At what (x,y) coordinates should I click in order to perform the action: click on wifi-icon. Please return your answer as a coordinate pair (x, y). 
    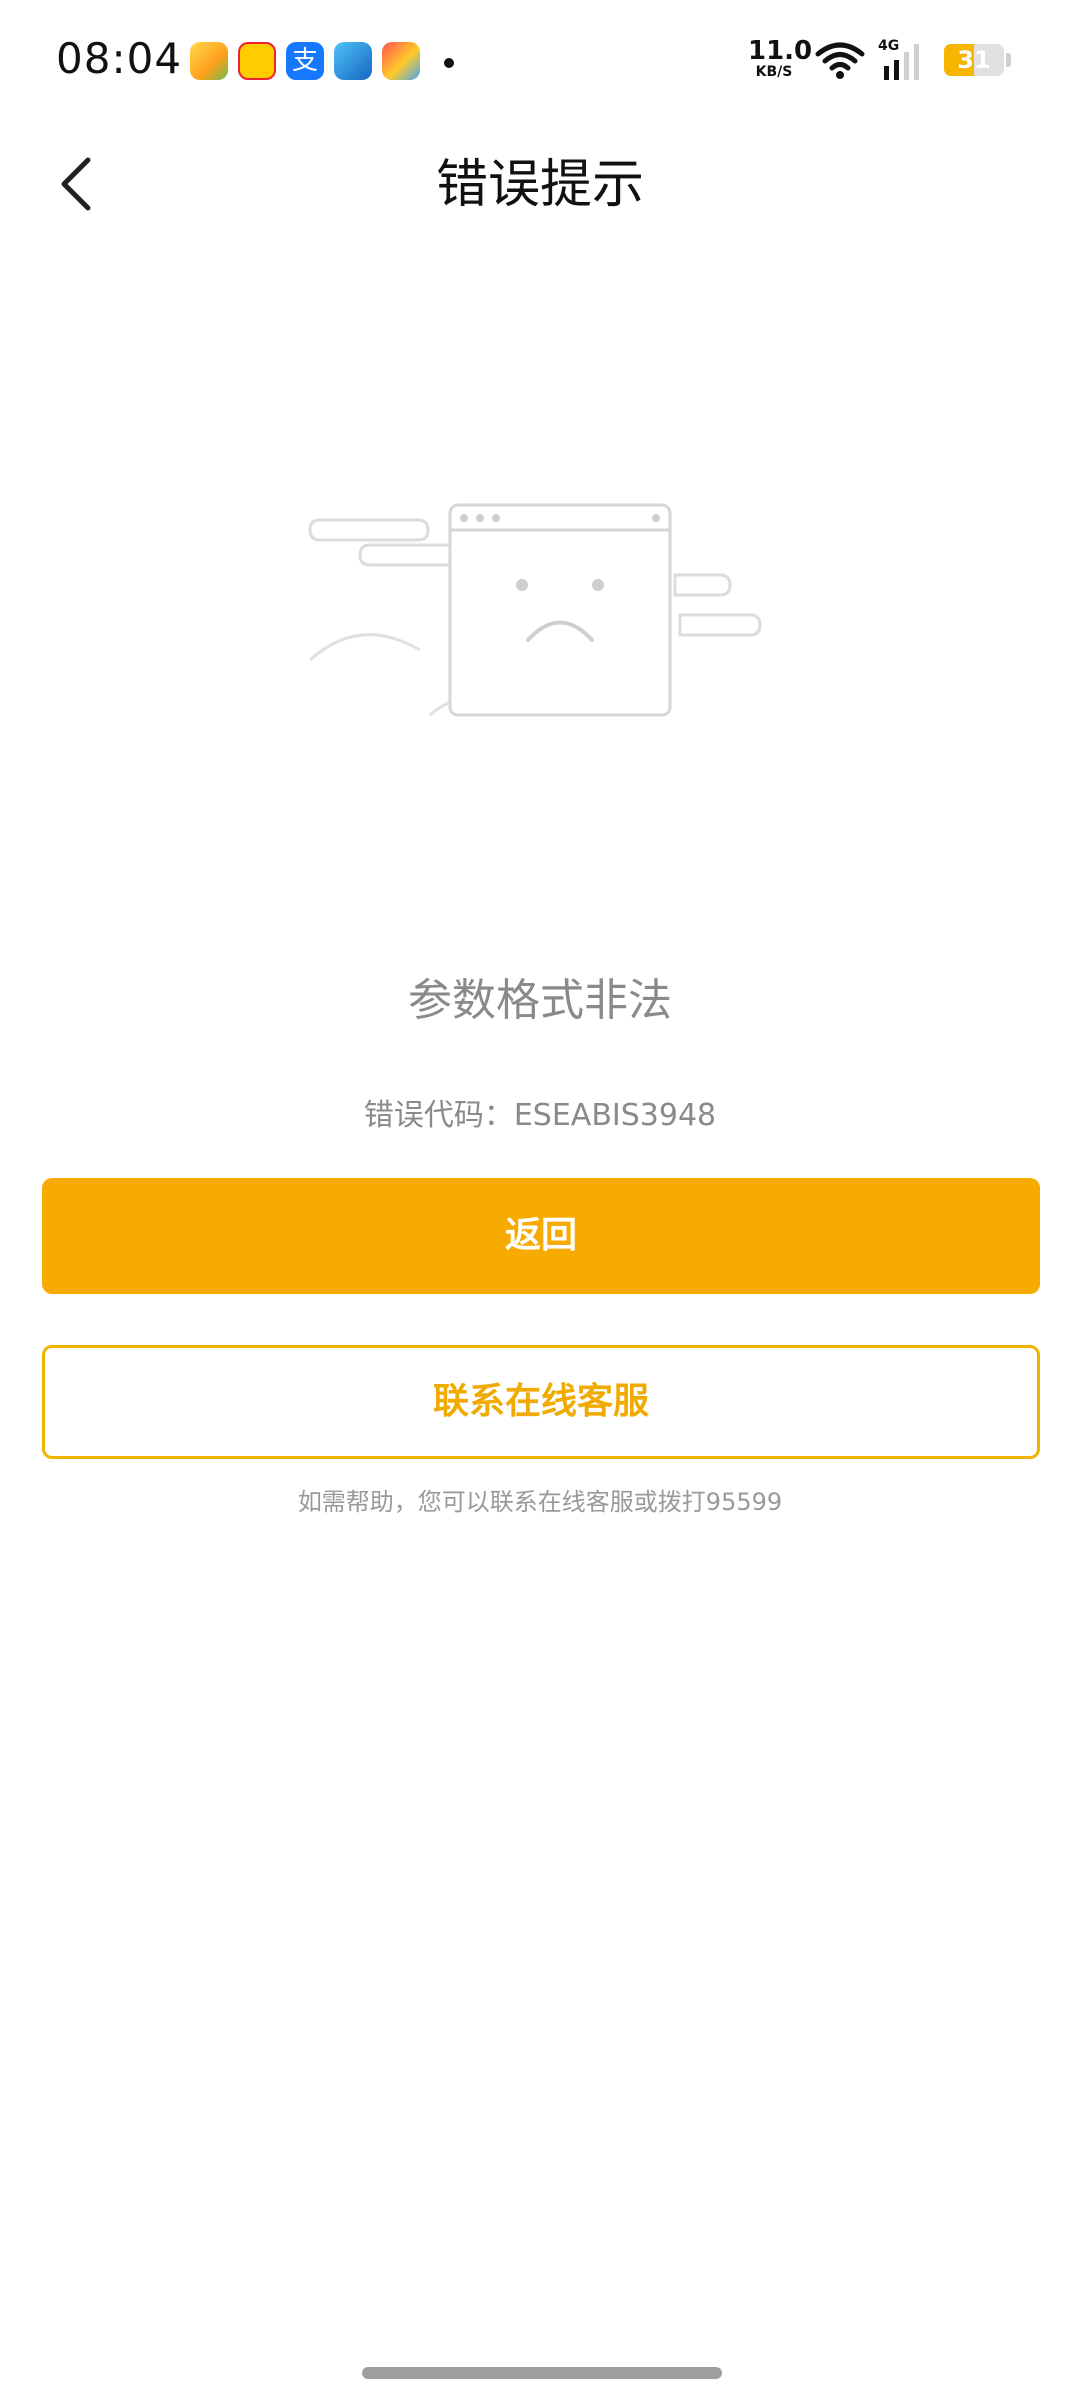
    Looking at the image, I should click on (840, 62).